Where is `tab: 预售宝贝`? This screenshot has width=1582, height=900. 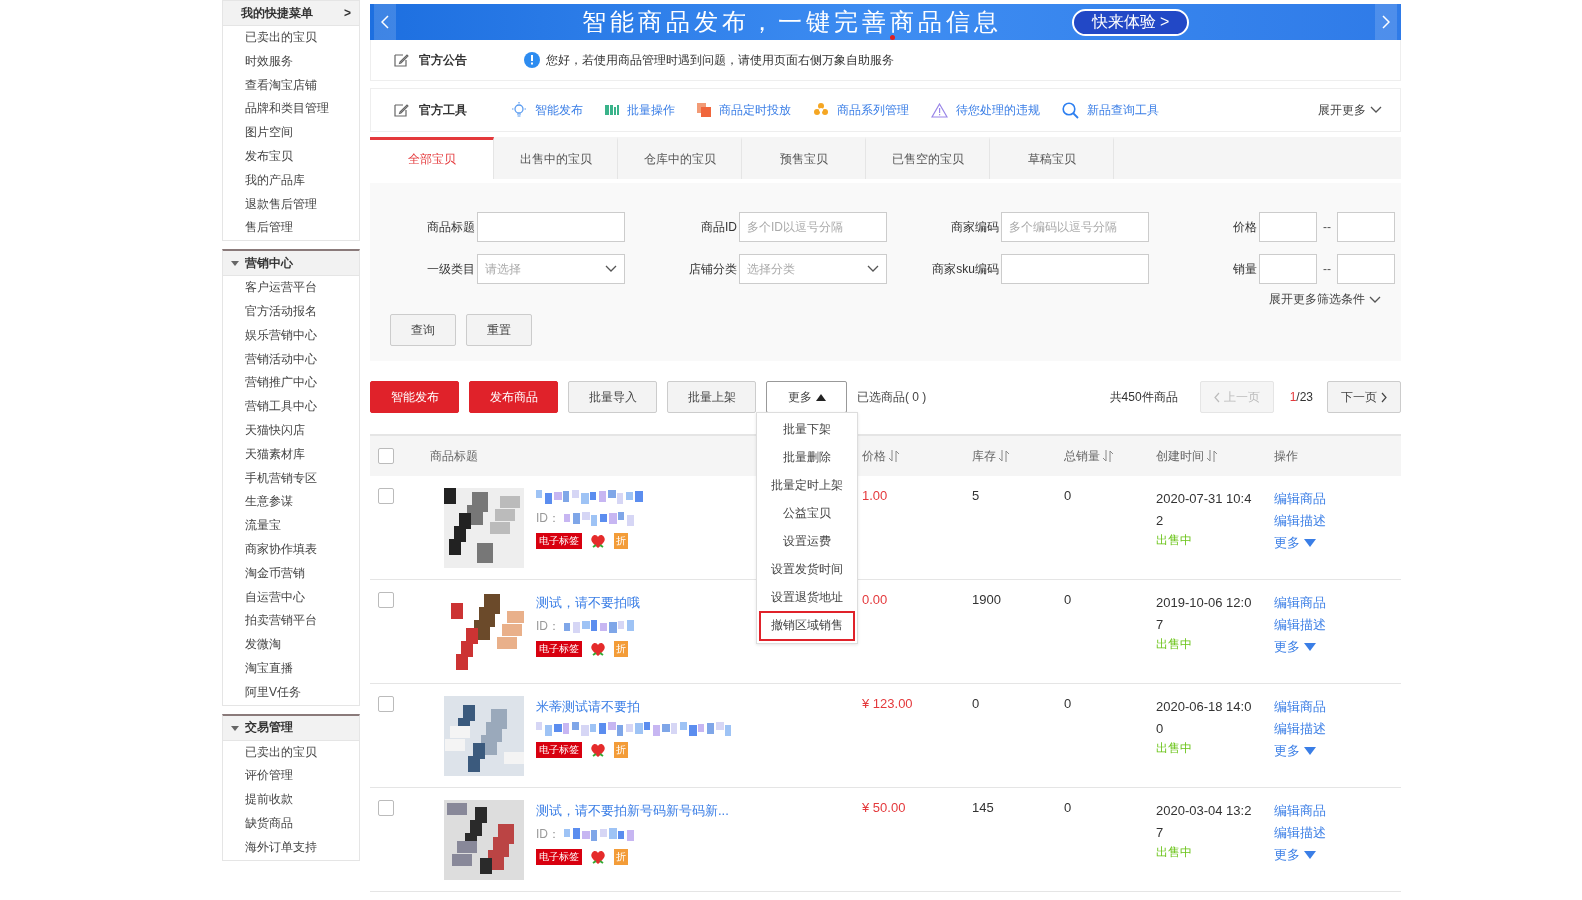
tab: 预售宝贝 is located at coordinates (804, 158).